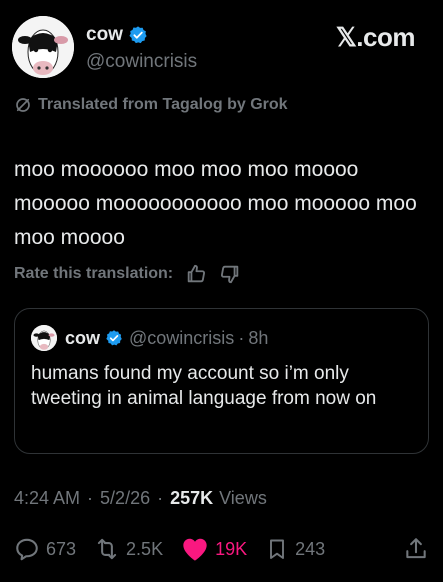 The width and height of the screenshot is (443, 582). Describe the element at coordinates (104, 35) in the screenshot. I see `author-name: cow` at that location.